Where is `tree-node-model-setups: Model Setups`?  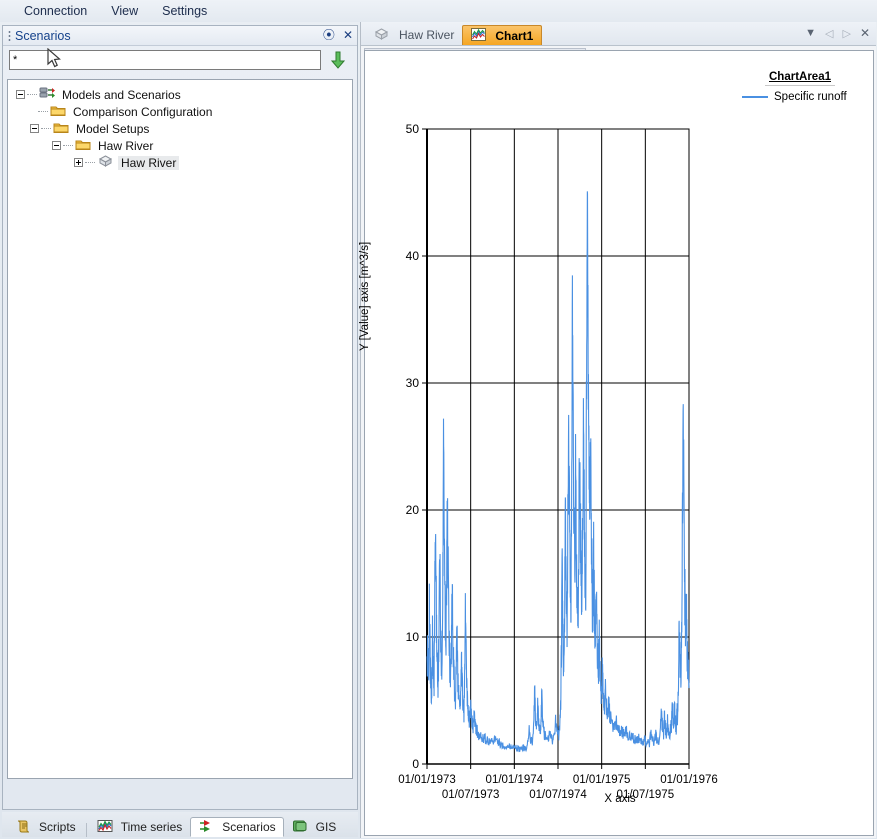
tree-node-model-setups: Model Setups is located at coordinates (180, 128).